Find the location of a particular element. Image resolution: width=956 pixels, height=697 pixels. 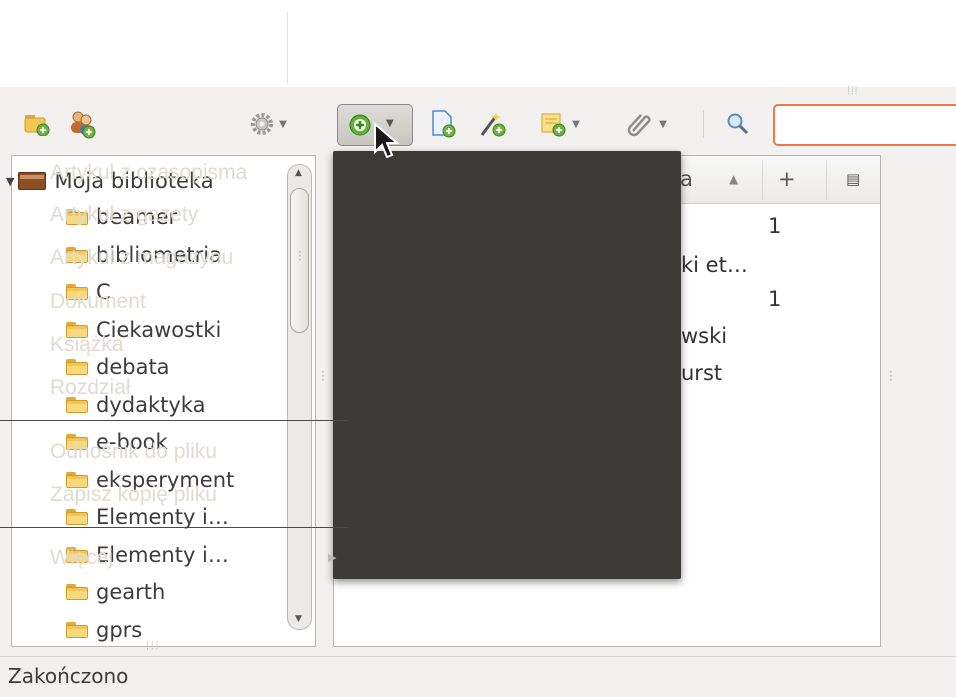

magnifier-icon is located at coordinates (738, 124).